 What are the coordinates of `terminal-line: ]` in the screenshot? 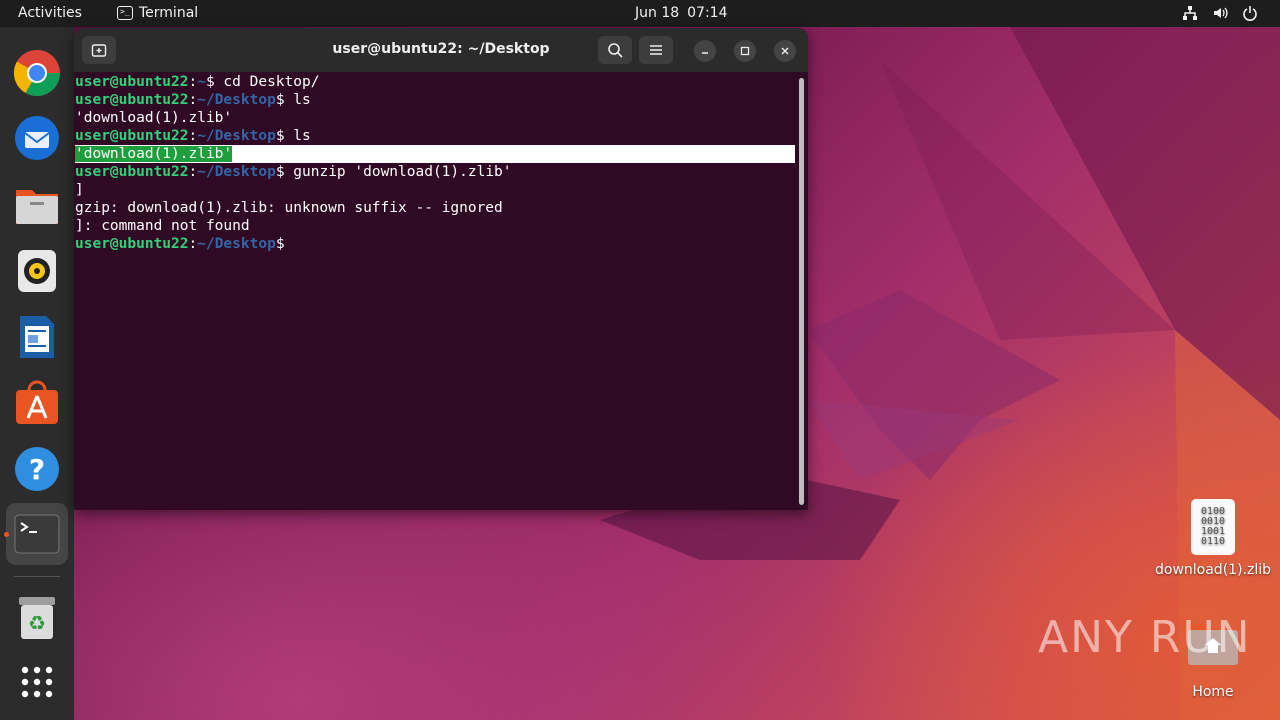 It's located at (435, 190).